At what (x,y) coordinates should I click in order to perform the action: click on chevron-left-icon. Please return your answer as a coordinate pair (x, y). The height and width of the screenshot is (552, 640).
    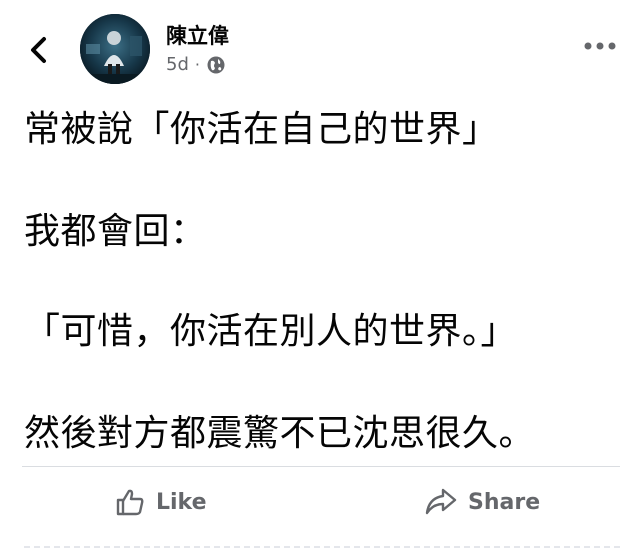
    Looking at the image, I should click on (38, 50).